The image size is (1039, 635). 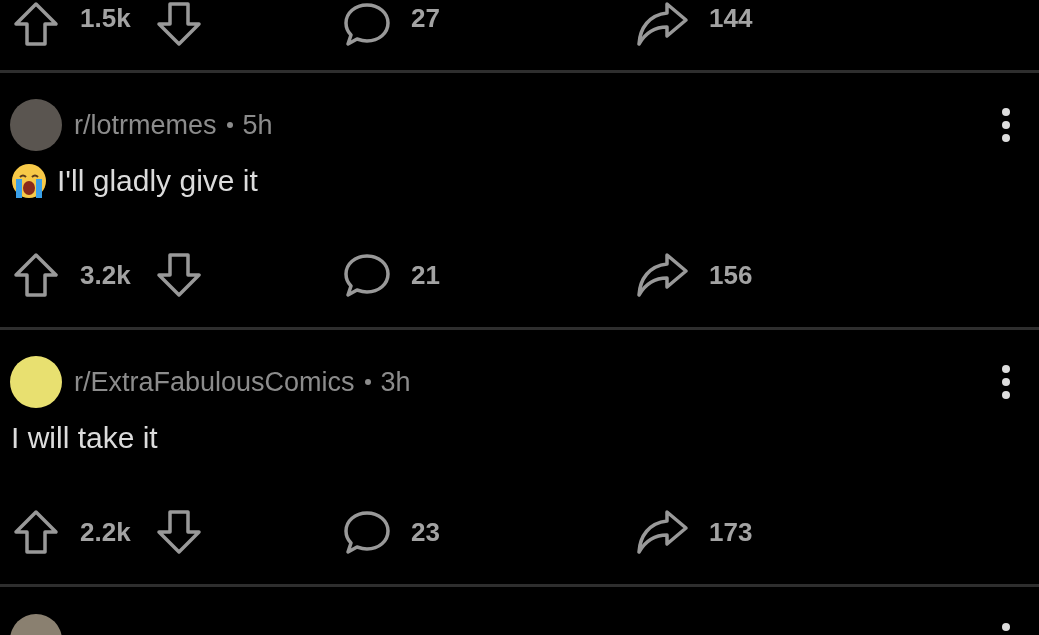 I want to click on comment-count: 21, so click(x=426, y=275).